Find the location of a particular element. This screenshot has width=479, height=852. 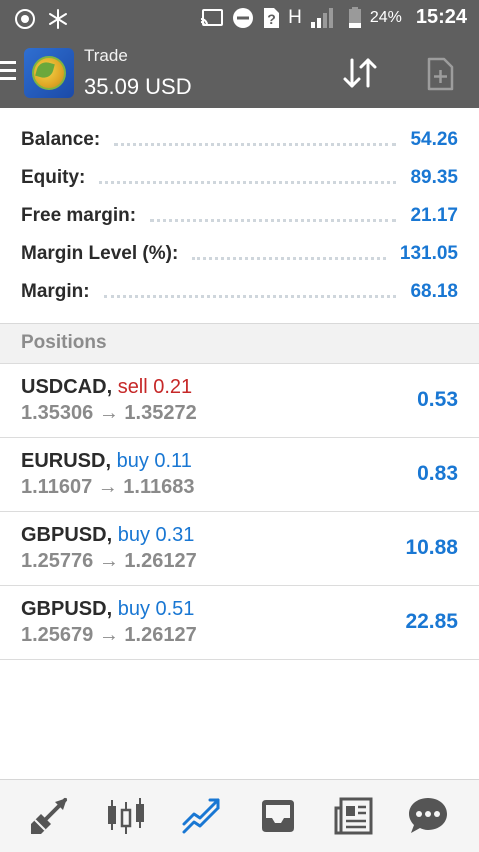

summary-label: Free margin: is located at coordinates (79, 215).